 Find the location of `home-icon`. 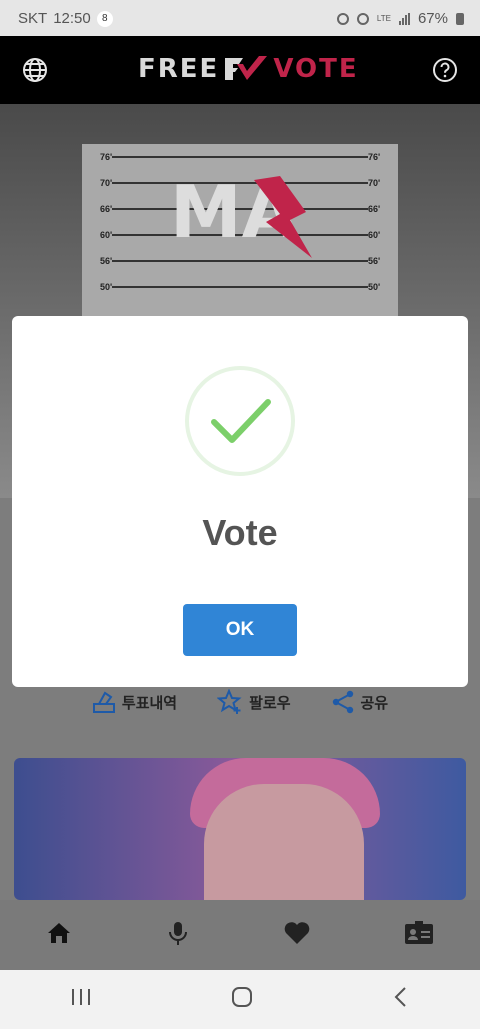

home-icon is located at coordinates (59, 932).